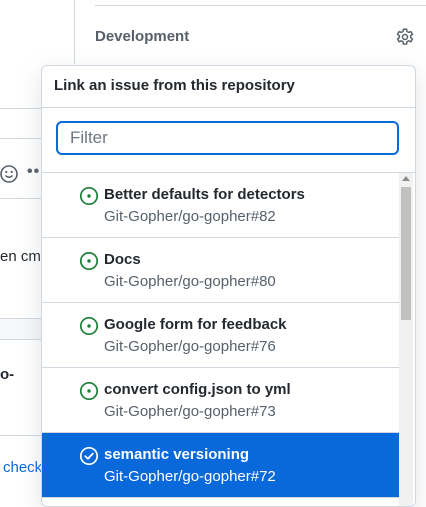 The image size is (426, 507). I want to click on sidebar-section-divider, so click(260, 5).